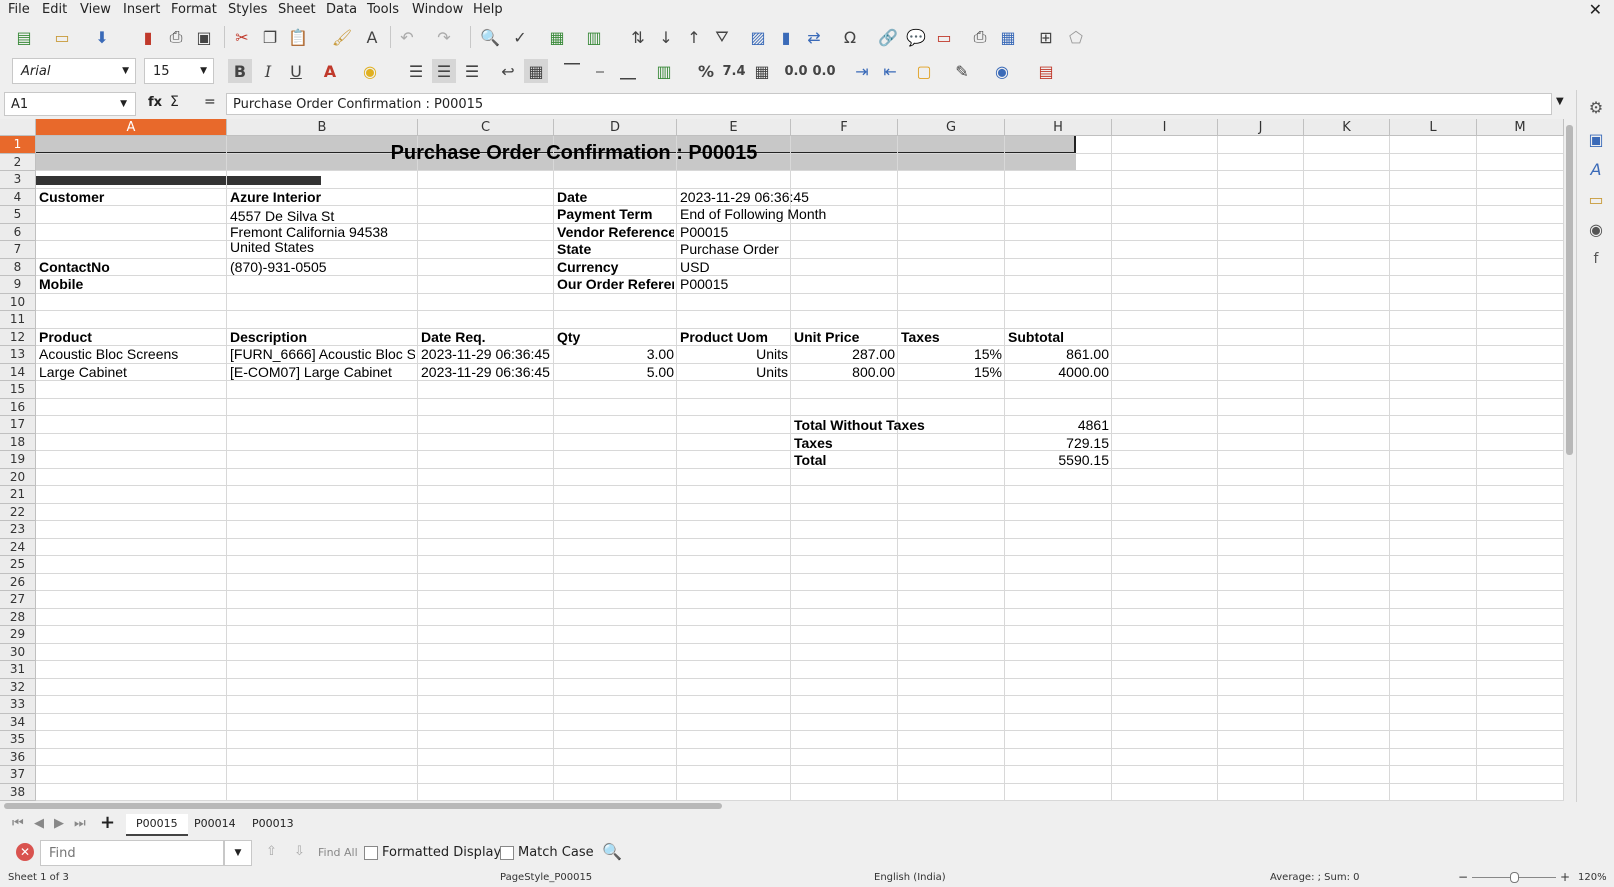 The width and height of the screenshot is (1614, 887). Describe the element at coordinates (271, 851) in the screenshot. I see `find-previous-icon: ⇧` at that location.